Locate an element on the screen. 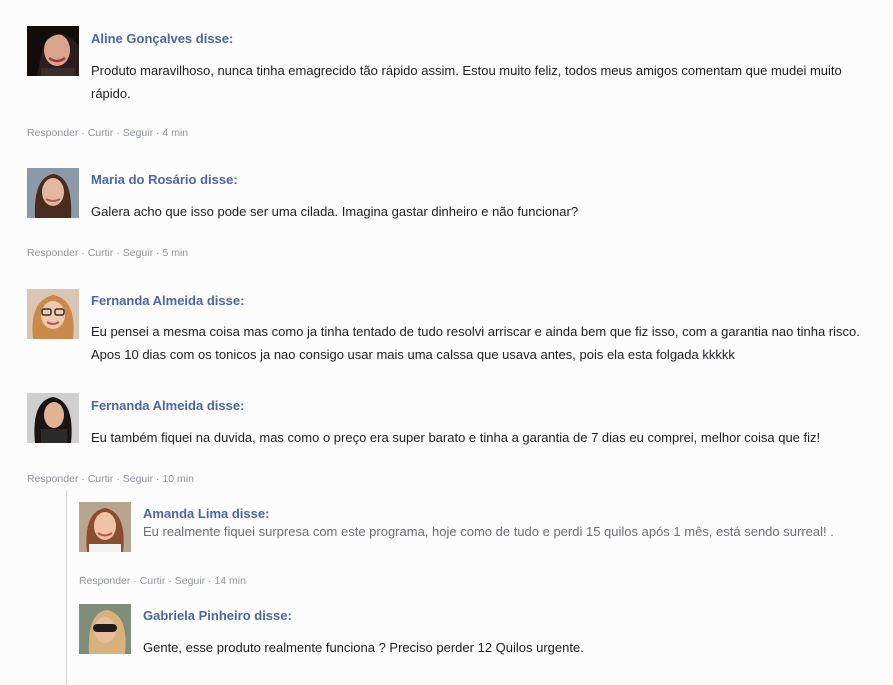 This screenshot has width=893, height=685. timestamp: 14 min is located at coordinates (230, 581).